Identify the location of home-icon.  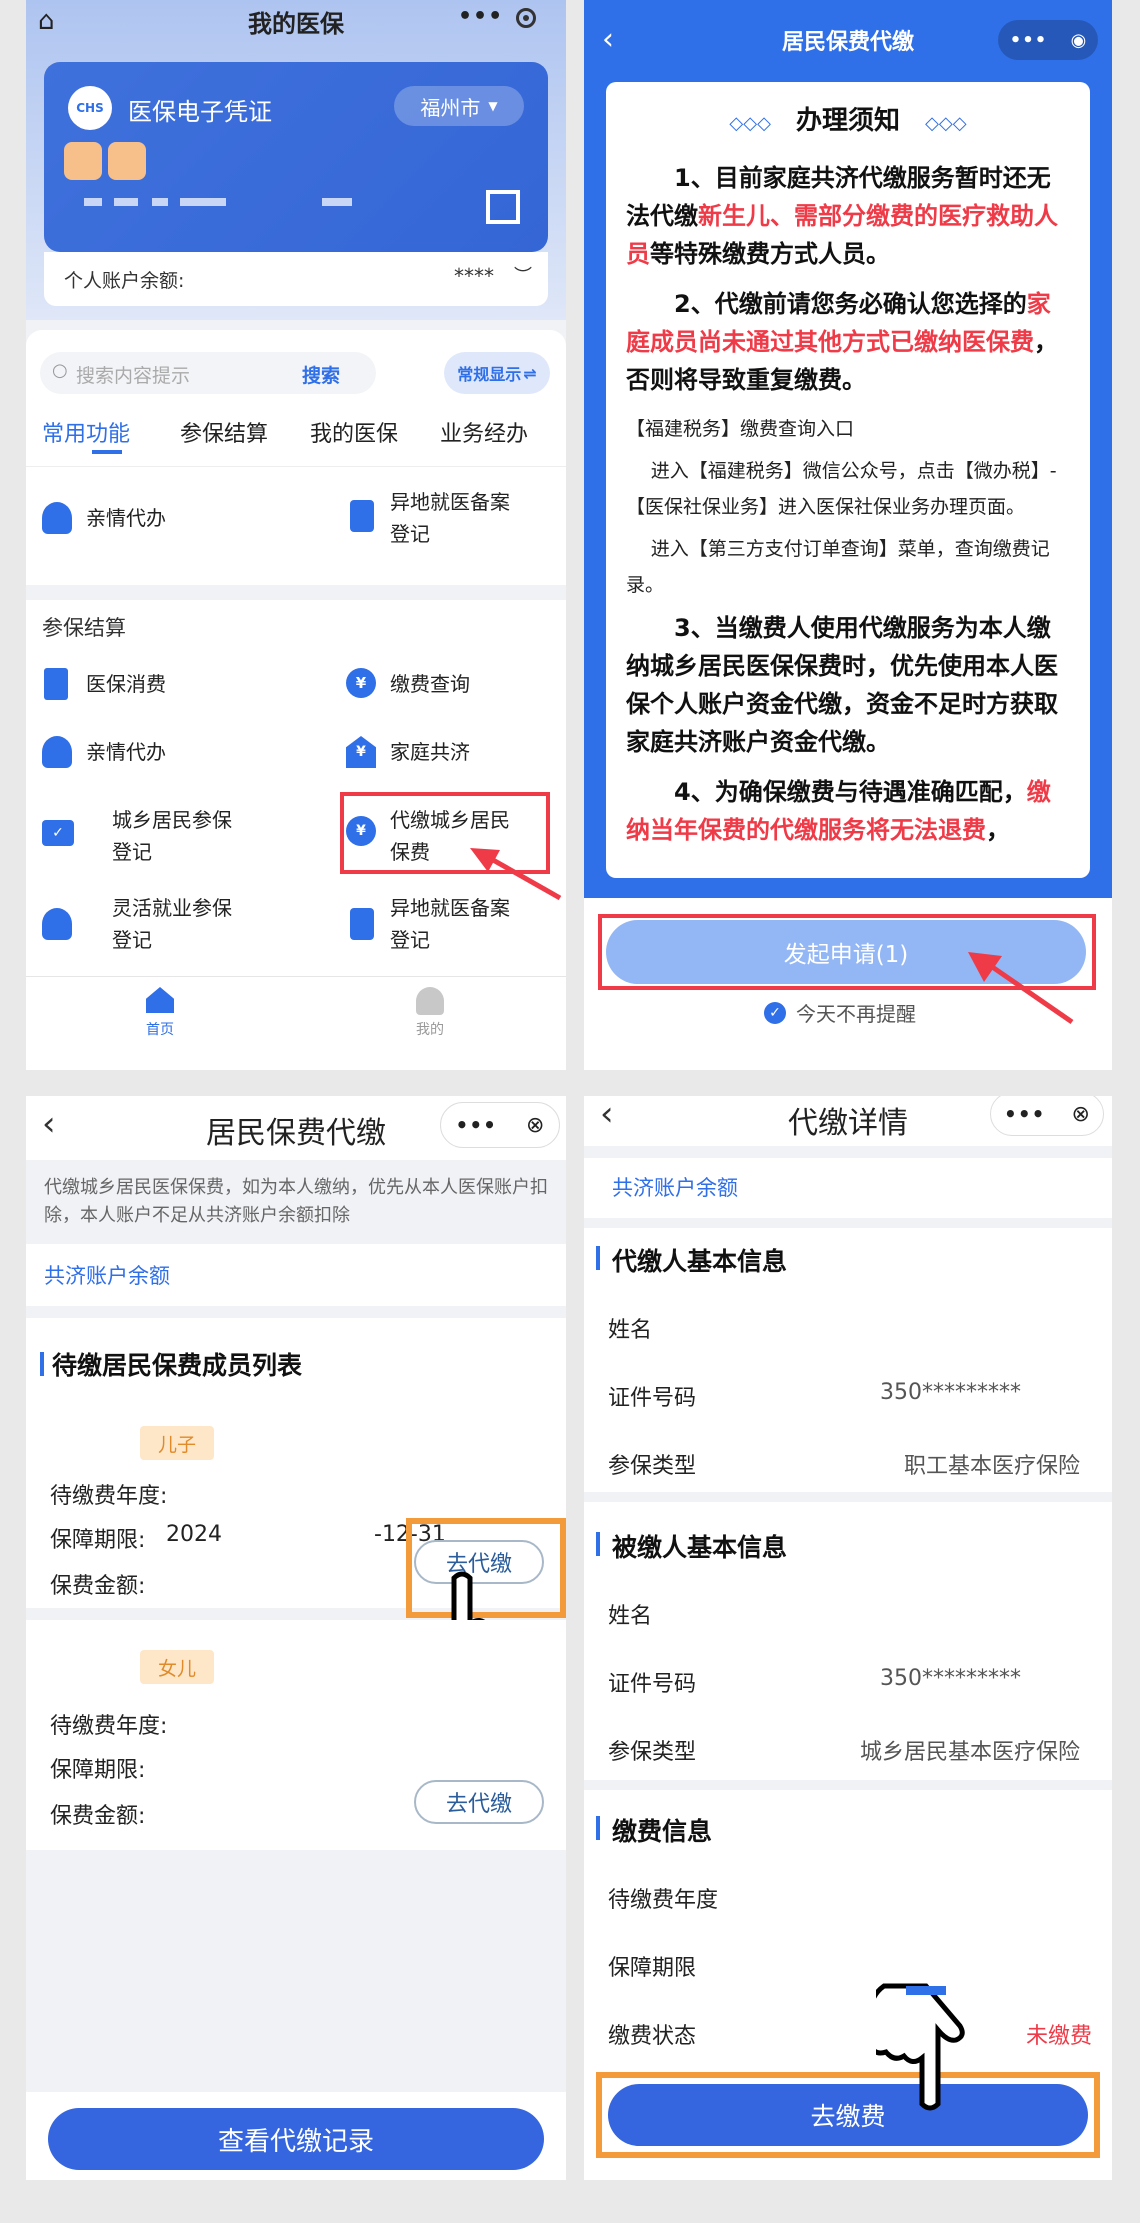
(160, 1000).